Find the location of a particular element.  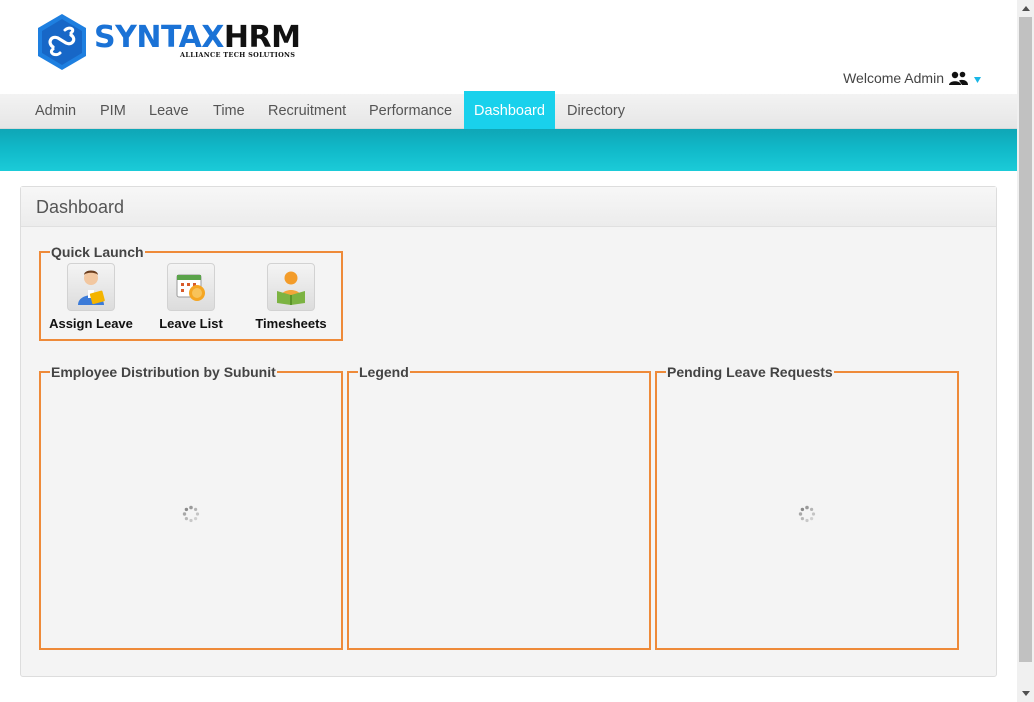

scroll-down-arrow-icon is located at coordinates (1025, 693).